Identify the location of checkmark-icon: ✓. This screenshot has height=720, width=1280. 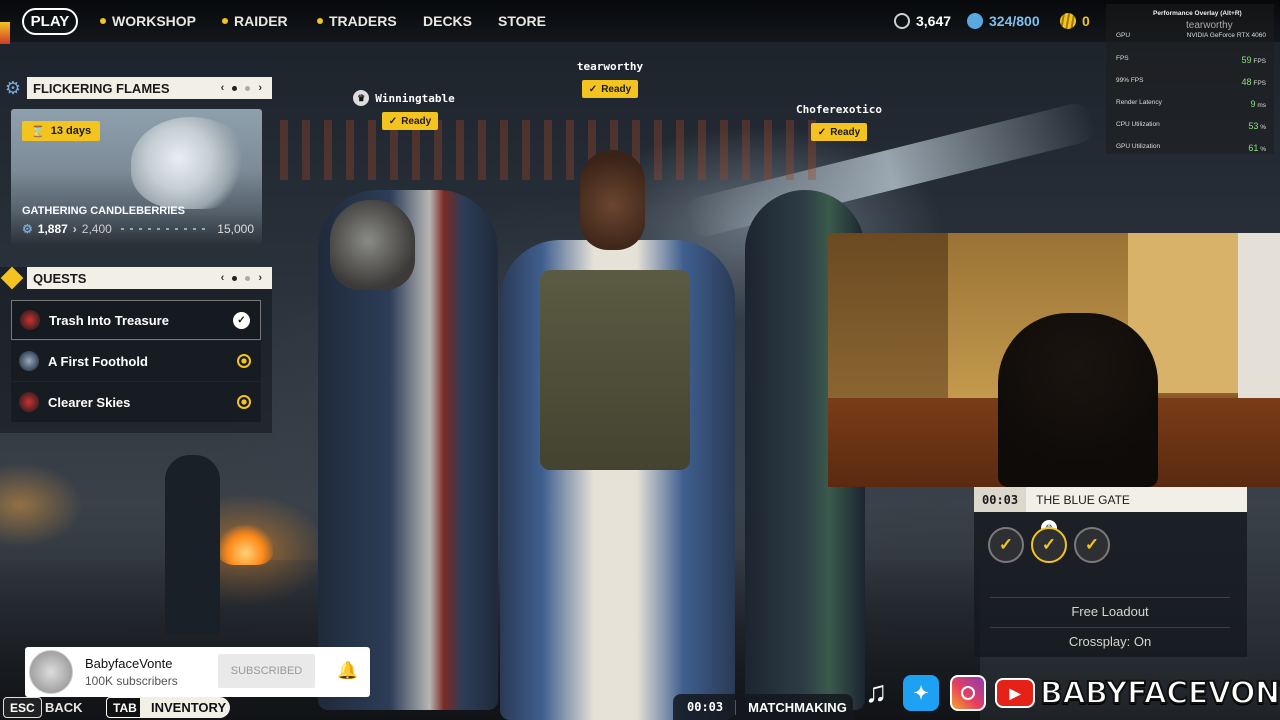
(241, 320).